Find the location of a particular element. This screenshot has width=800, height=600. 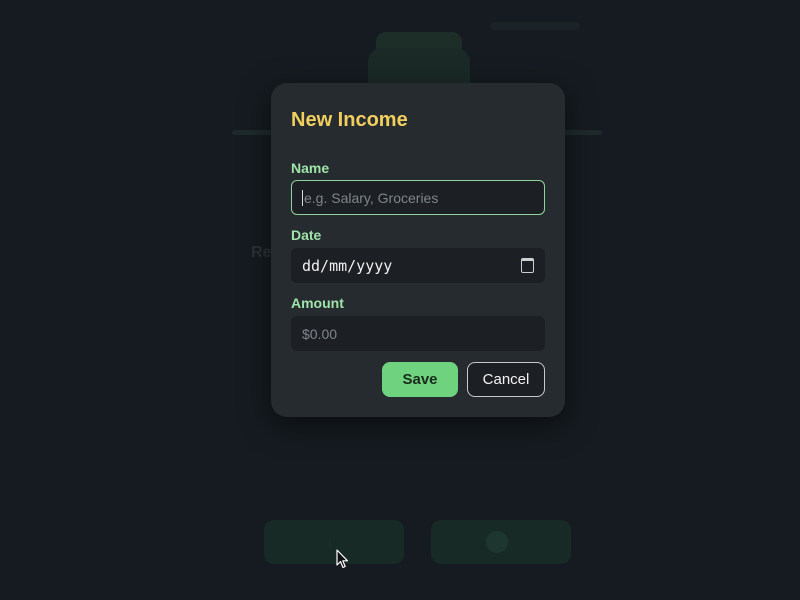

add-expense-button is located at coordinates (501, 542).